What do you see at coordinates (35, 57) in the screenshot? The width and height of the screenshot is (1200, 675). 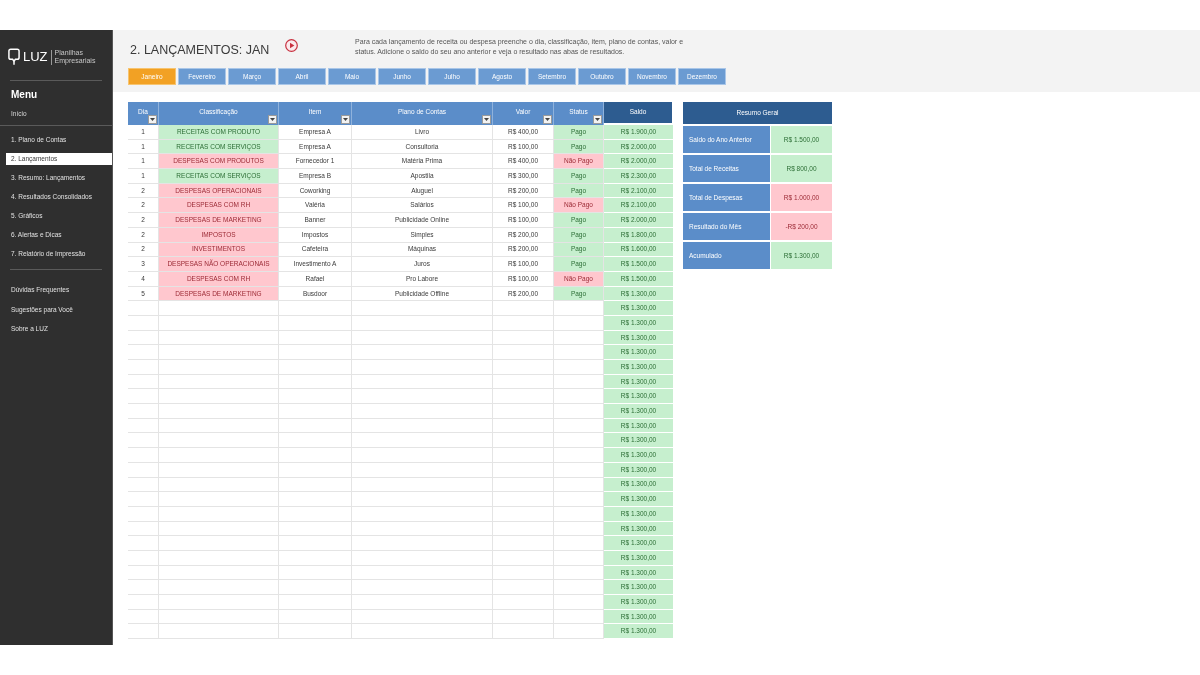 I see `logo-text: LUZ` at bounding box center [35, 57].